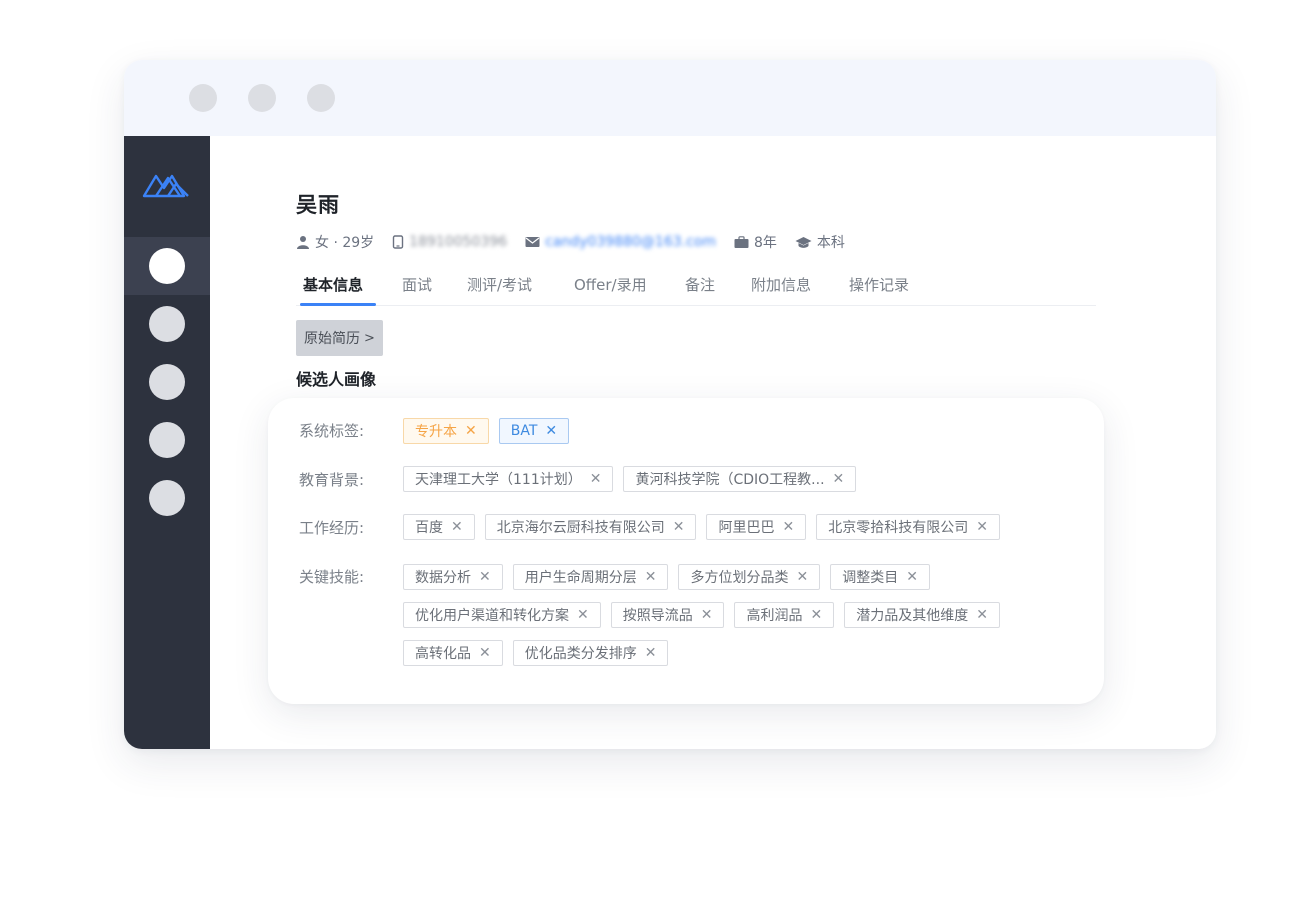 The height and width of the screenshot is (912, 1304). Describe the element at coordinates (318, 205) in the screenshot. I see `candidate-name: 吴雨` at that location.